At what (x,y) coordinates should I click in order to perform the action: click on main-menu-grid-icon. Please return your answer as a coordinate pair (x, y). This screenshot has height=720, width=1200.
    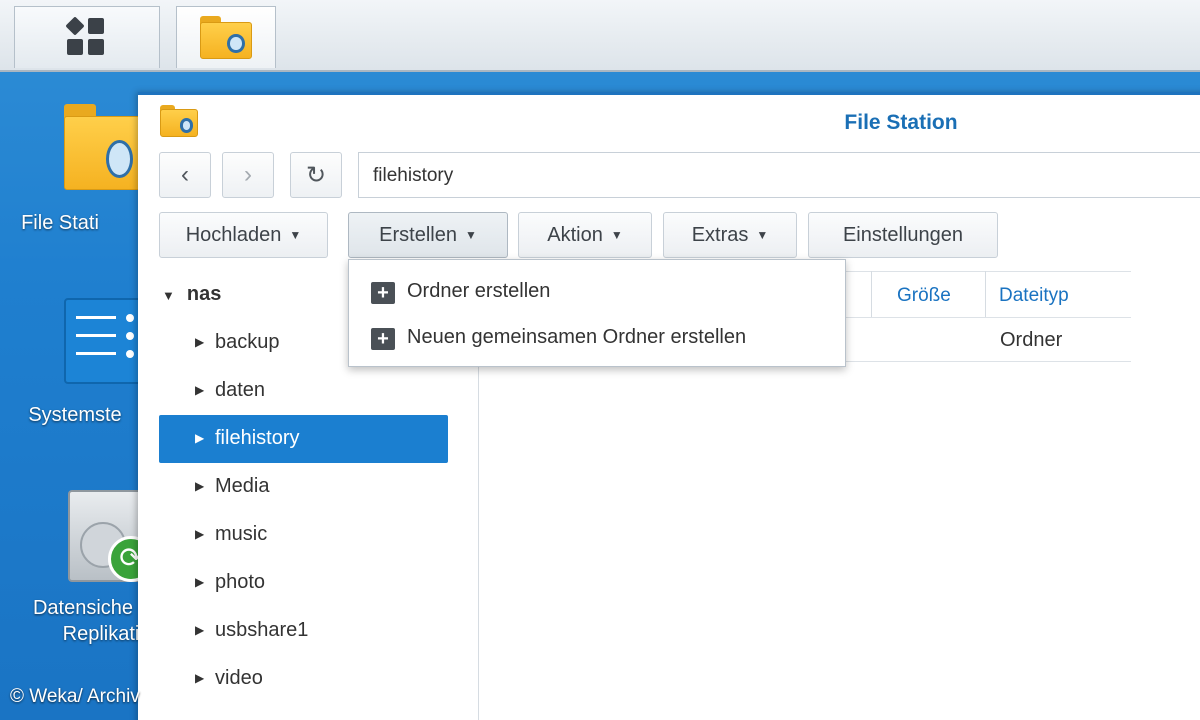
    Looking at the image, I should click on (86, 36).